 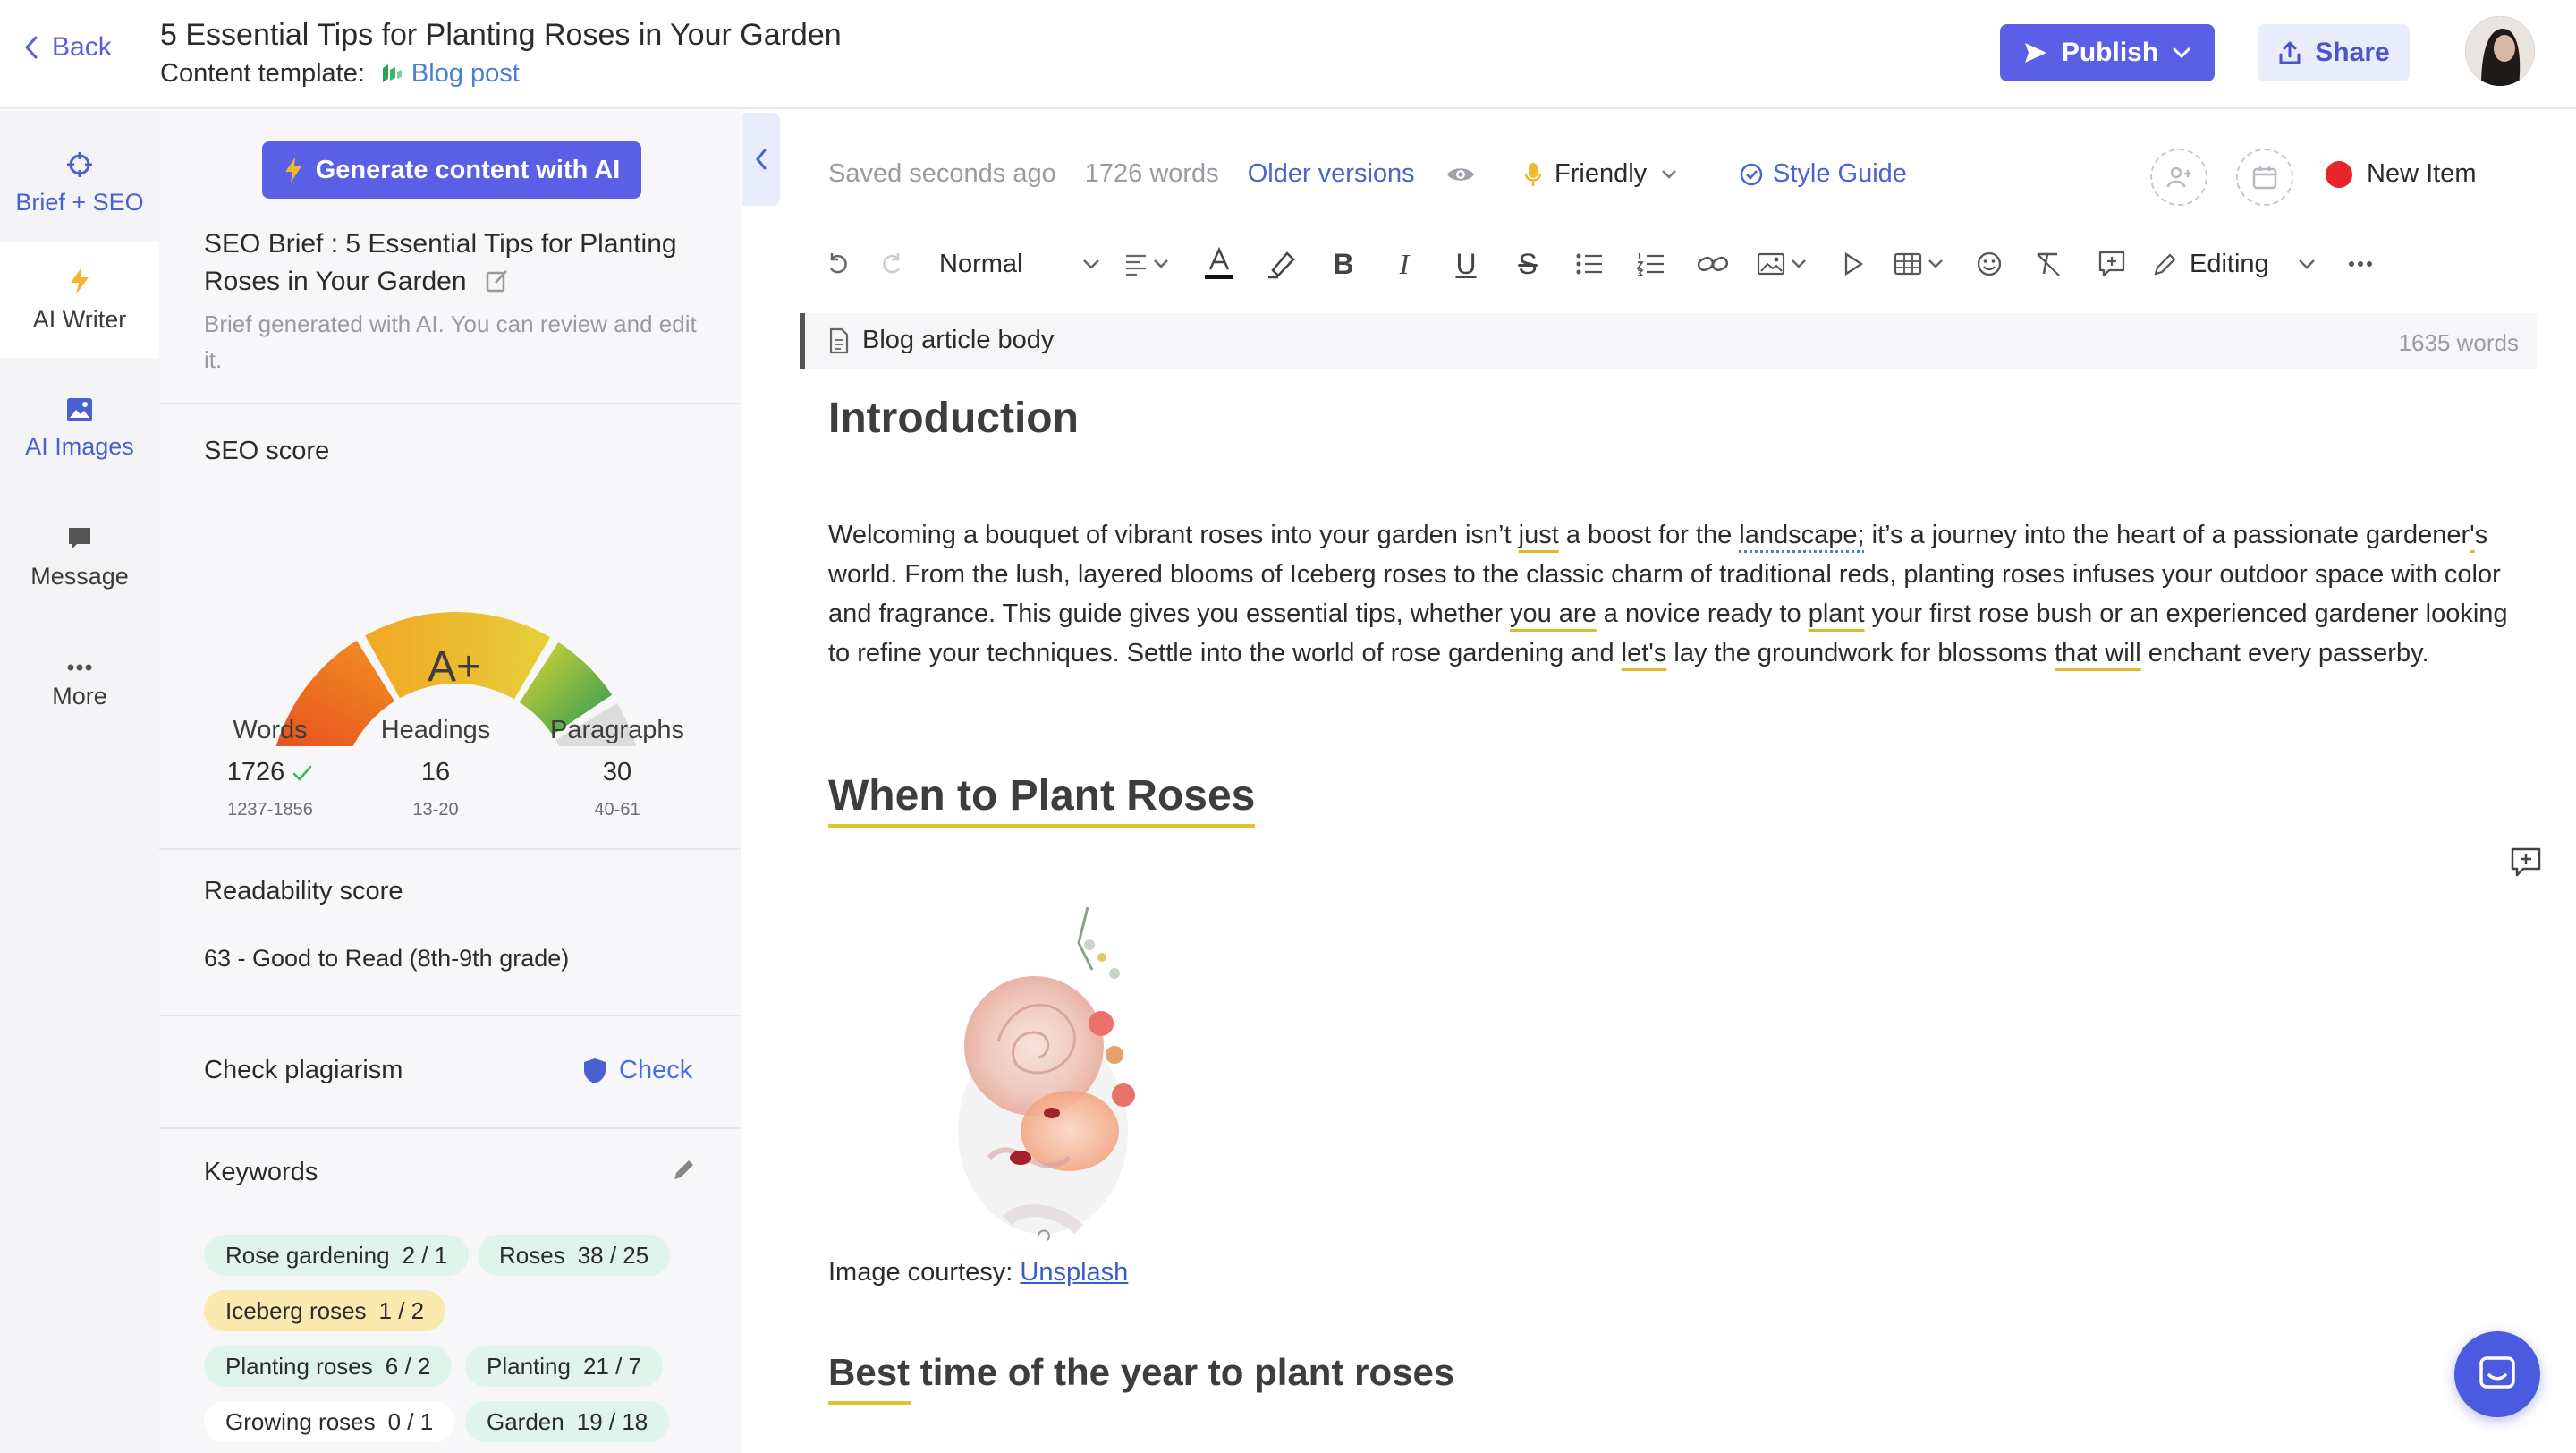 What do you see at coordinates (2098, 653) in the screenshot?
I see `suggestion-underline: that will` at bounding box center [2098, 653].